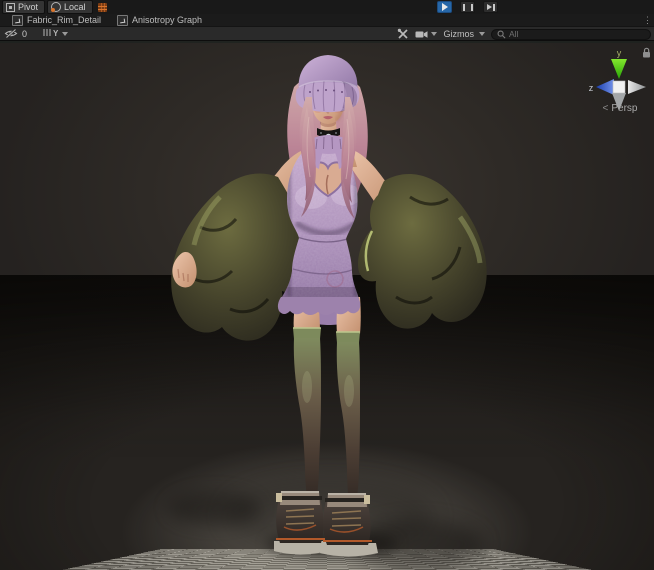  Describe the element at coordinates (301, 523) in the screenshot. I see `left-sneaker` at that location.